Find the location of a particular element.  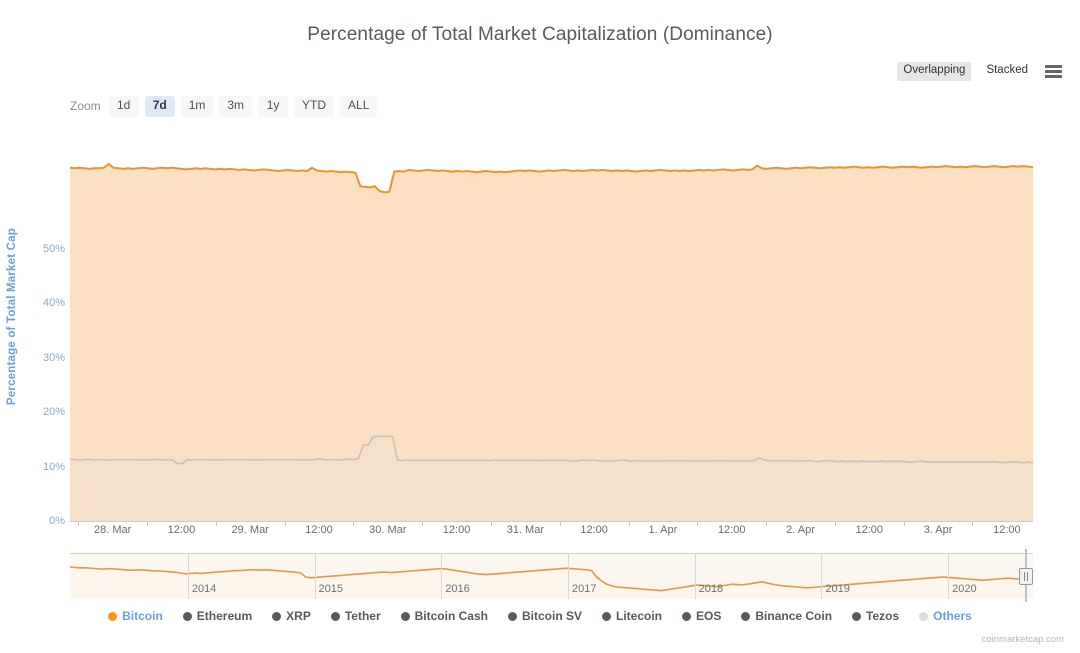

navigator-year: 2014 is located at coordinates (204, 589).